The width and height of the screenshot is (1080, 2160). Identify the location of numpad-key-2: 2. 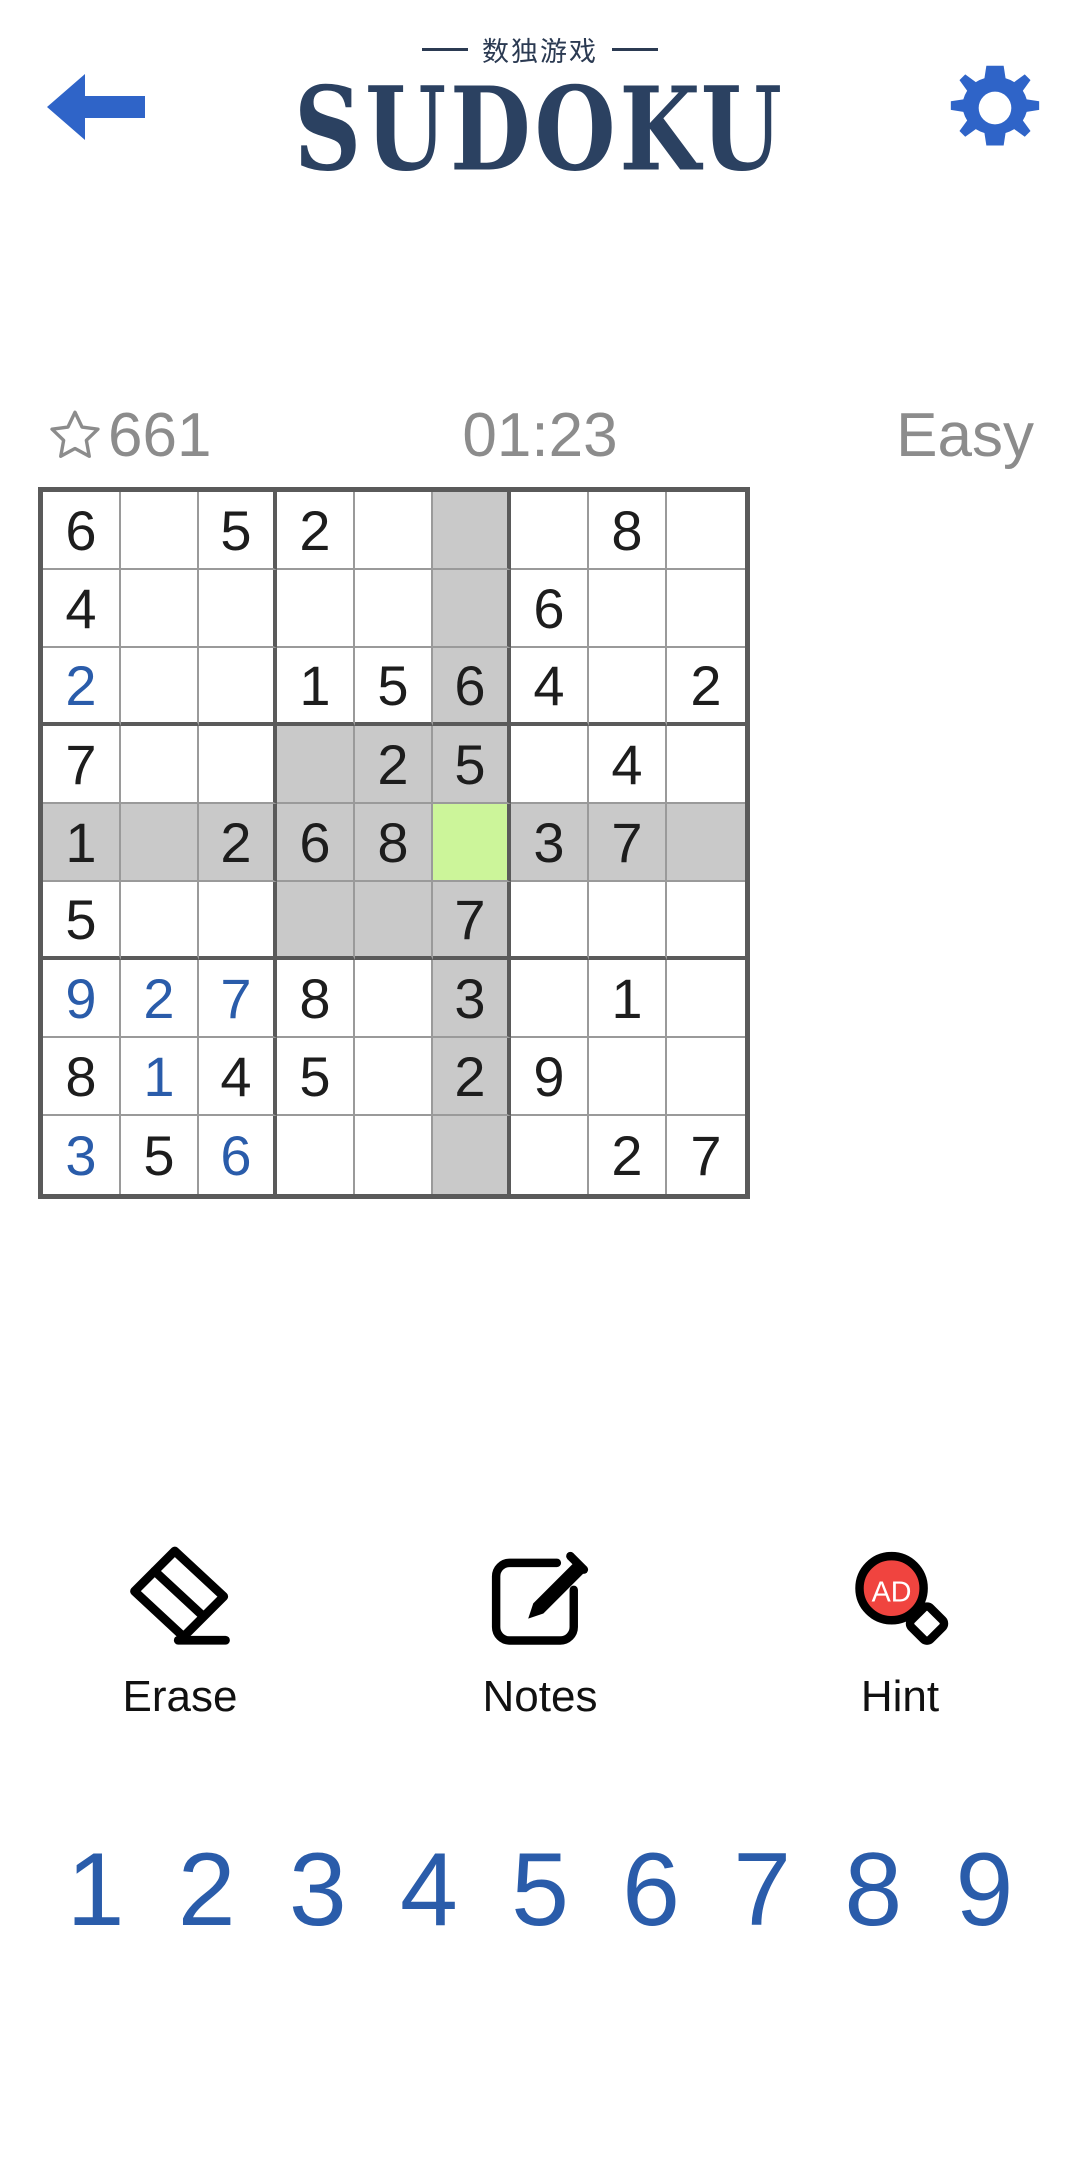
(206, 1890).